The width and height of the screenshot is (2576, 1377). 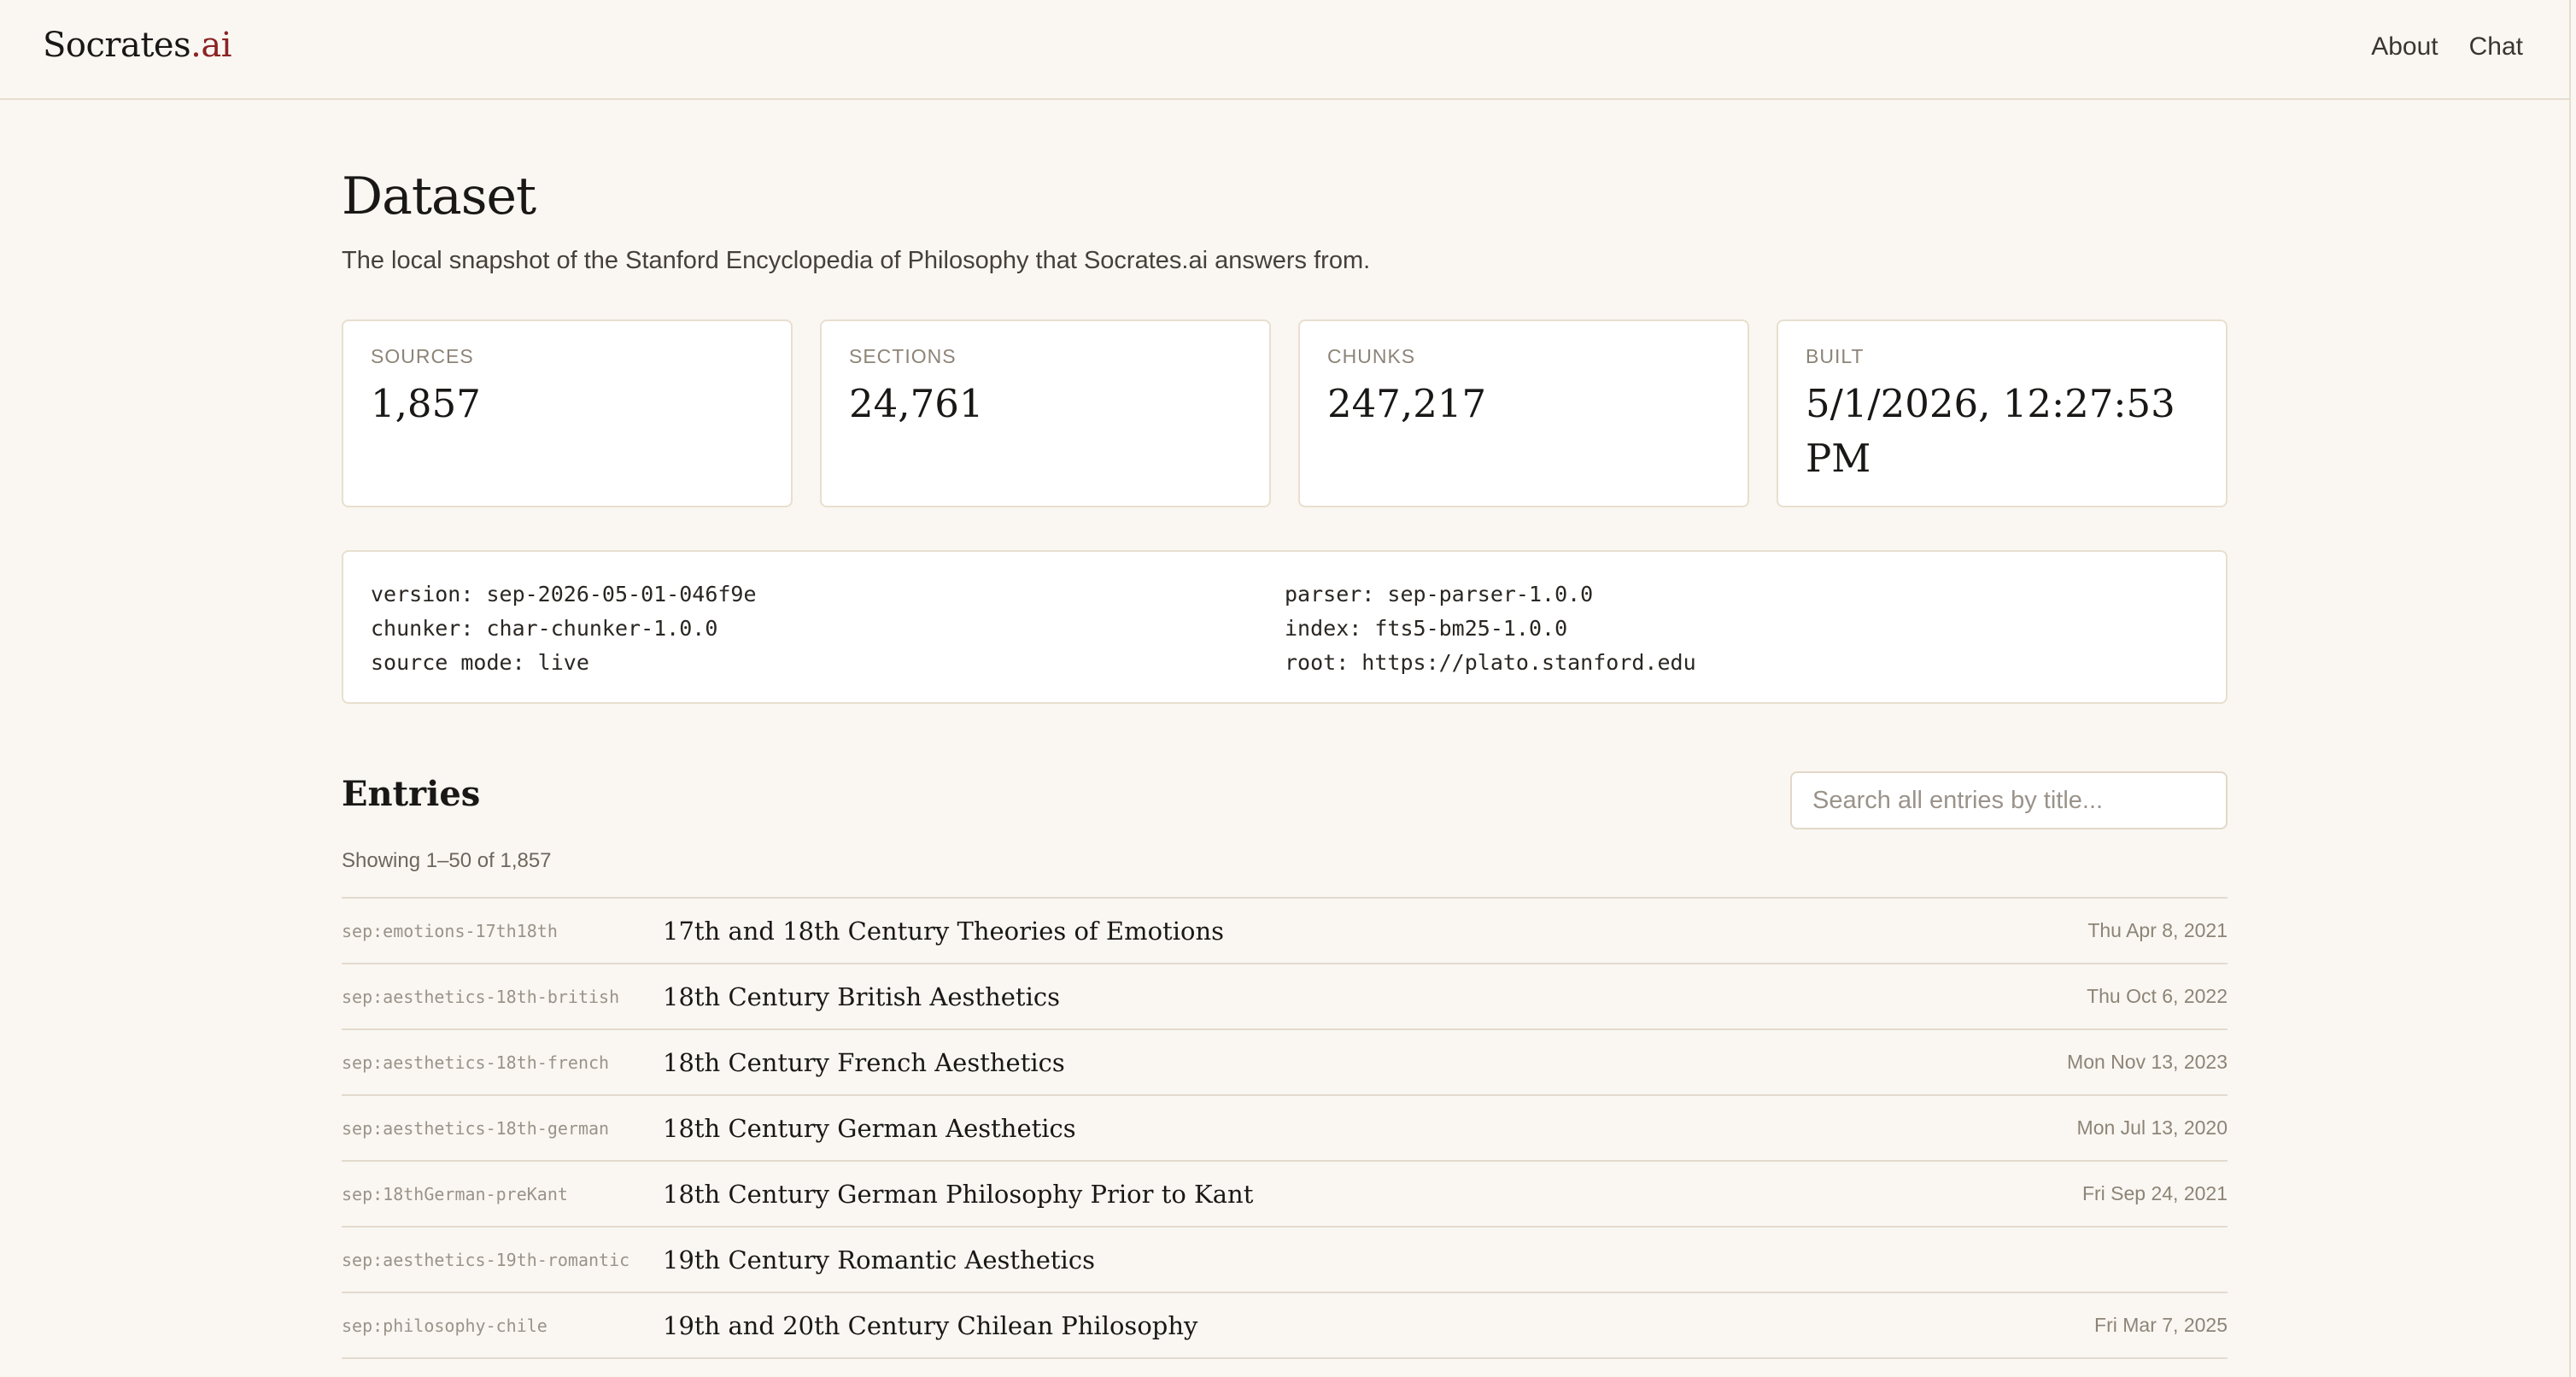 What do you see at coordinates (2009, 800) in the screenshot?
I see `entries-search-input` at bounding box center [2009, 800].